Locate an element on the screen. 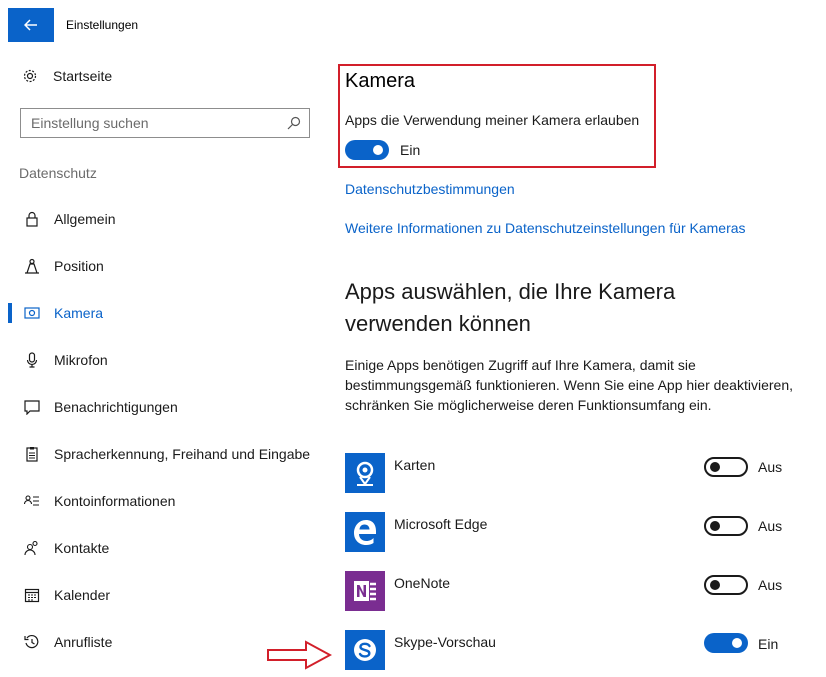 The height and width of the screenshot is (677, 826). window-title: Einstellungen is located at coordinates (102, 25).